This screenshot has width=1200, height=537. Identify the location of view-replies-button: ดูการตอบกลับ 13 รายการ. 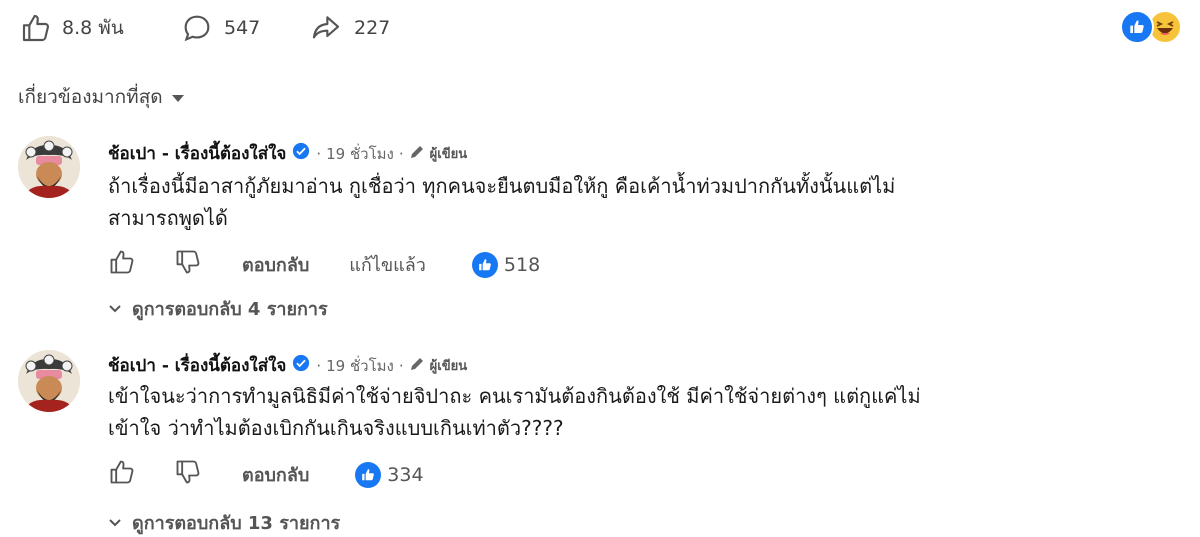
(224, 522).